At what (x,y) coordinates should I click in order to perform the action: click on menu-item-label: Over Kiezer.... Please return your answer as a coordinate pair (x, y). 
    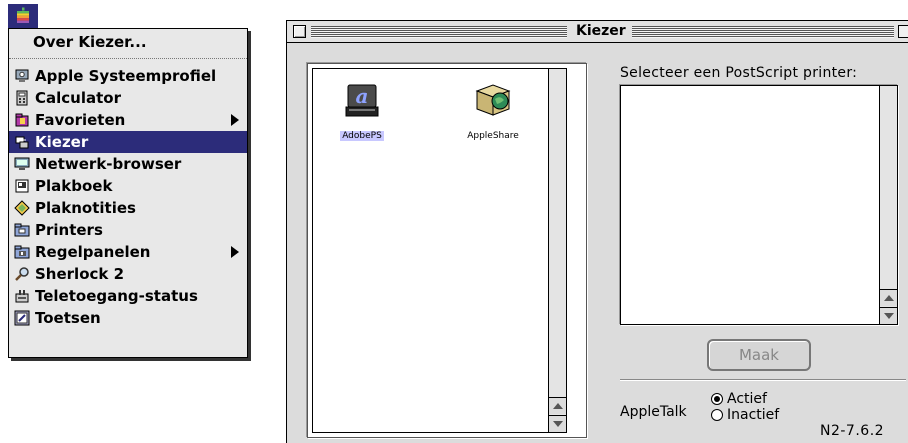
    Looking at the image, I should click on (90, 42).